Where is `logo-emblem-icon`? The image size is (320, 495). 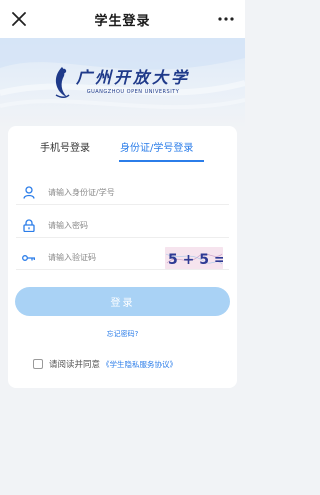
logo-emblem-icon is located at coordinates (62, 82).